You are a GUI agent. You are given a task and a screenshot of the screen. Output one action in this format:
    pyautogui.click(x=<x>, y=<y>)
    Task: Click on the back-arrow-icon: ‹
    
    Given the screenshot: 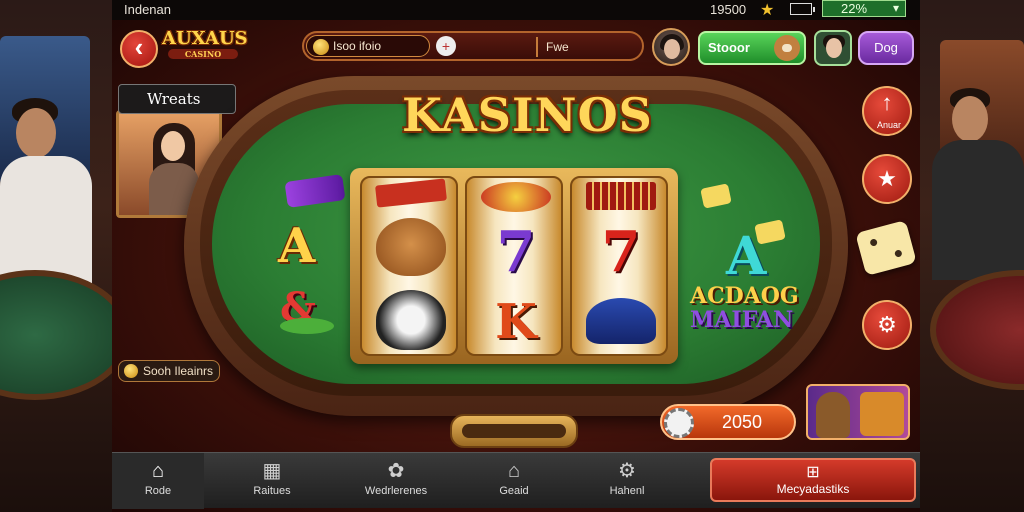 What is the action you would take?
    pyautogui.click(x=139, y=47)
    